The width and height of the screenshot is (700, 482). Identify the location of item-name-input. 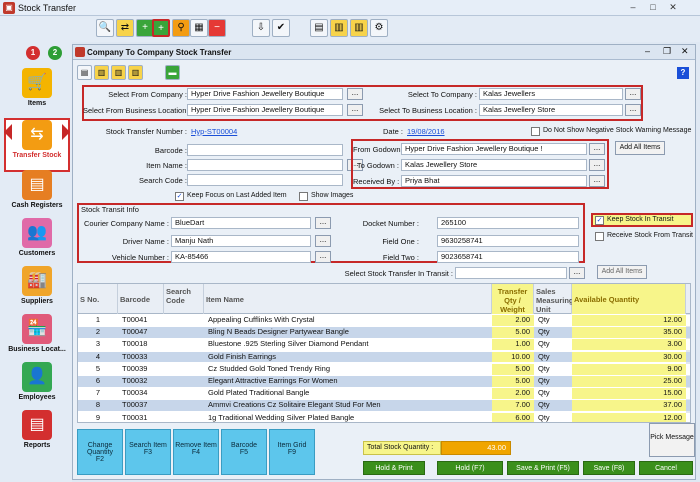
(265, 165).